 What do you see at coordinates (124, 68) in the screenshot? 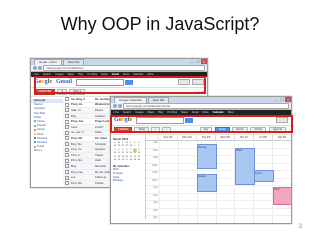
I see `url-input: mail.google.com/mail/#inbox` at bounding box center [124, 68].